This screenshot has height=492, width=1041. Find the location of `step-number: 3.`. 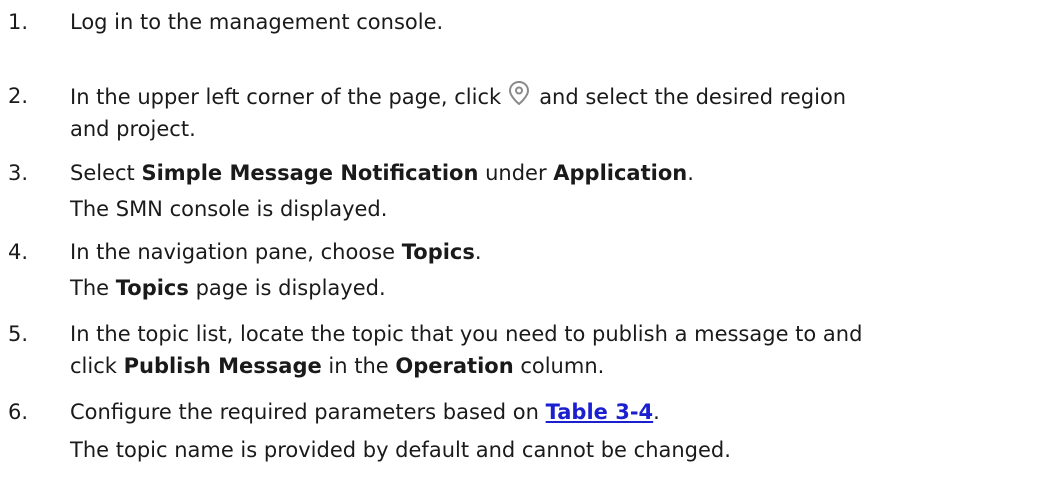

step-number: 3. is located at coordinates (18, 173).